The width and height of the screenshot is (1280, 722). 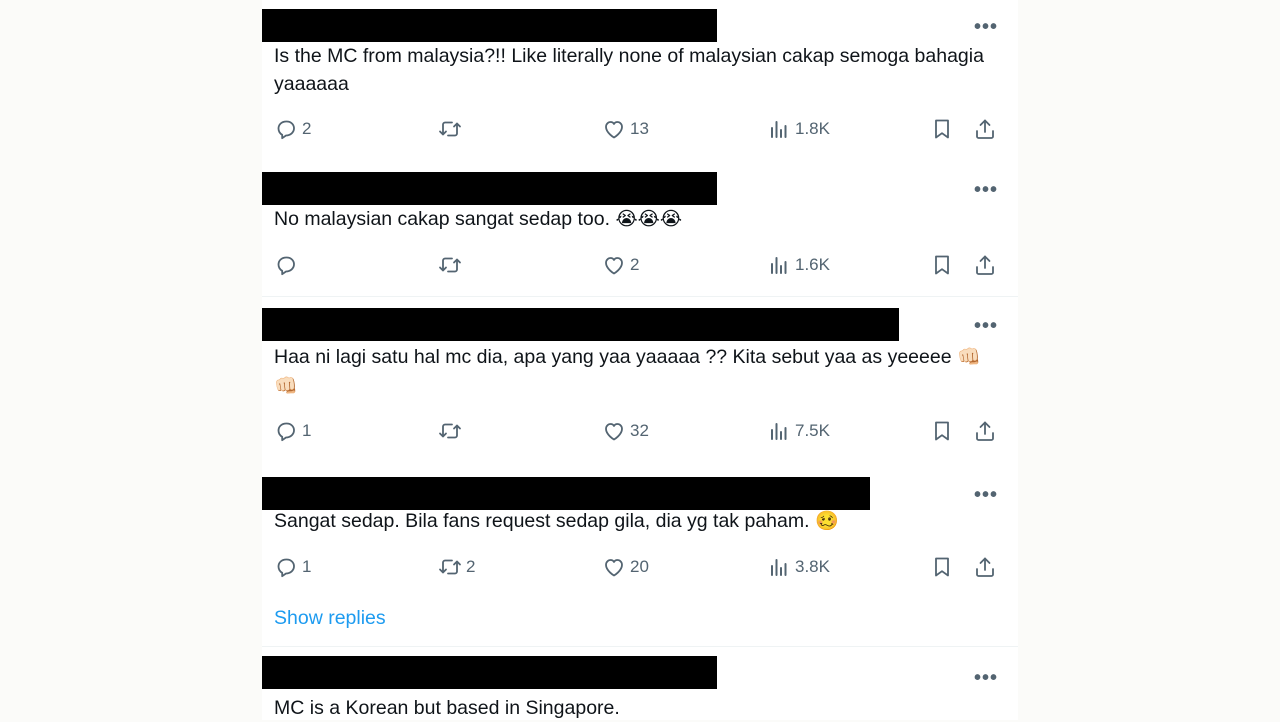 What do you see at coordinates (625, 431) in the screenshot?
I see `like-button: 32` at bounding box center [625, 431].